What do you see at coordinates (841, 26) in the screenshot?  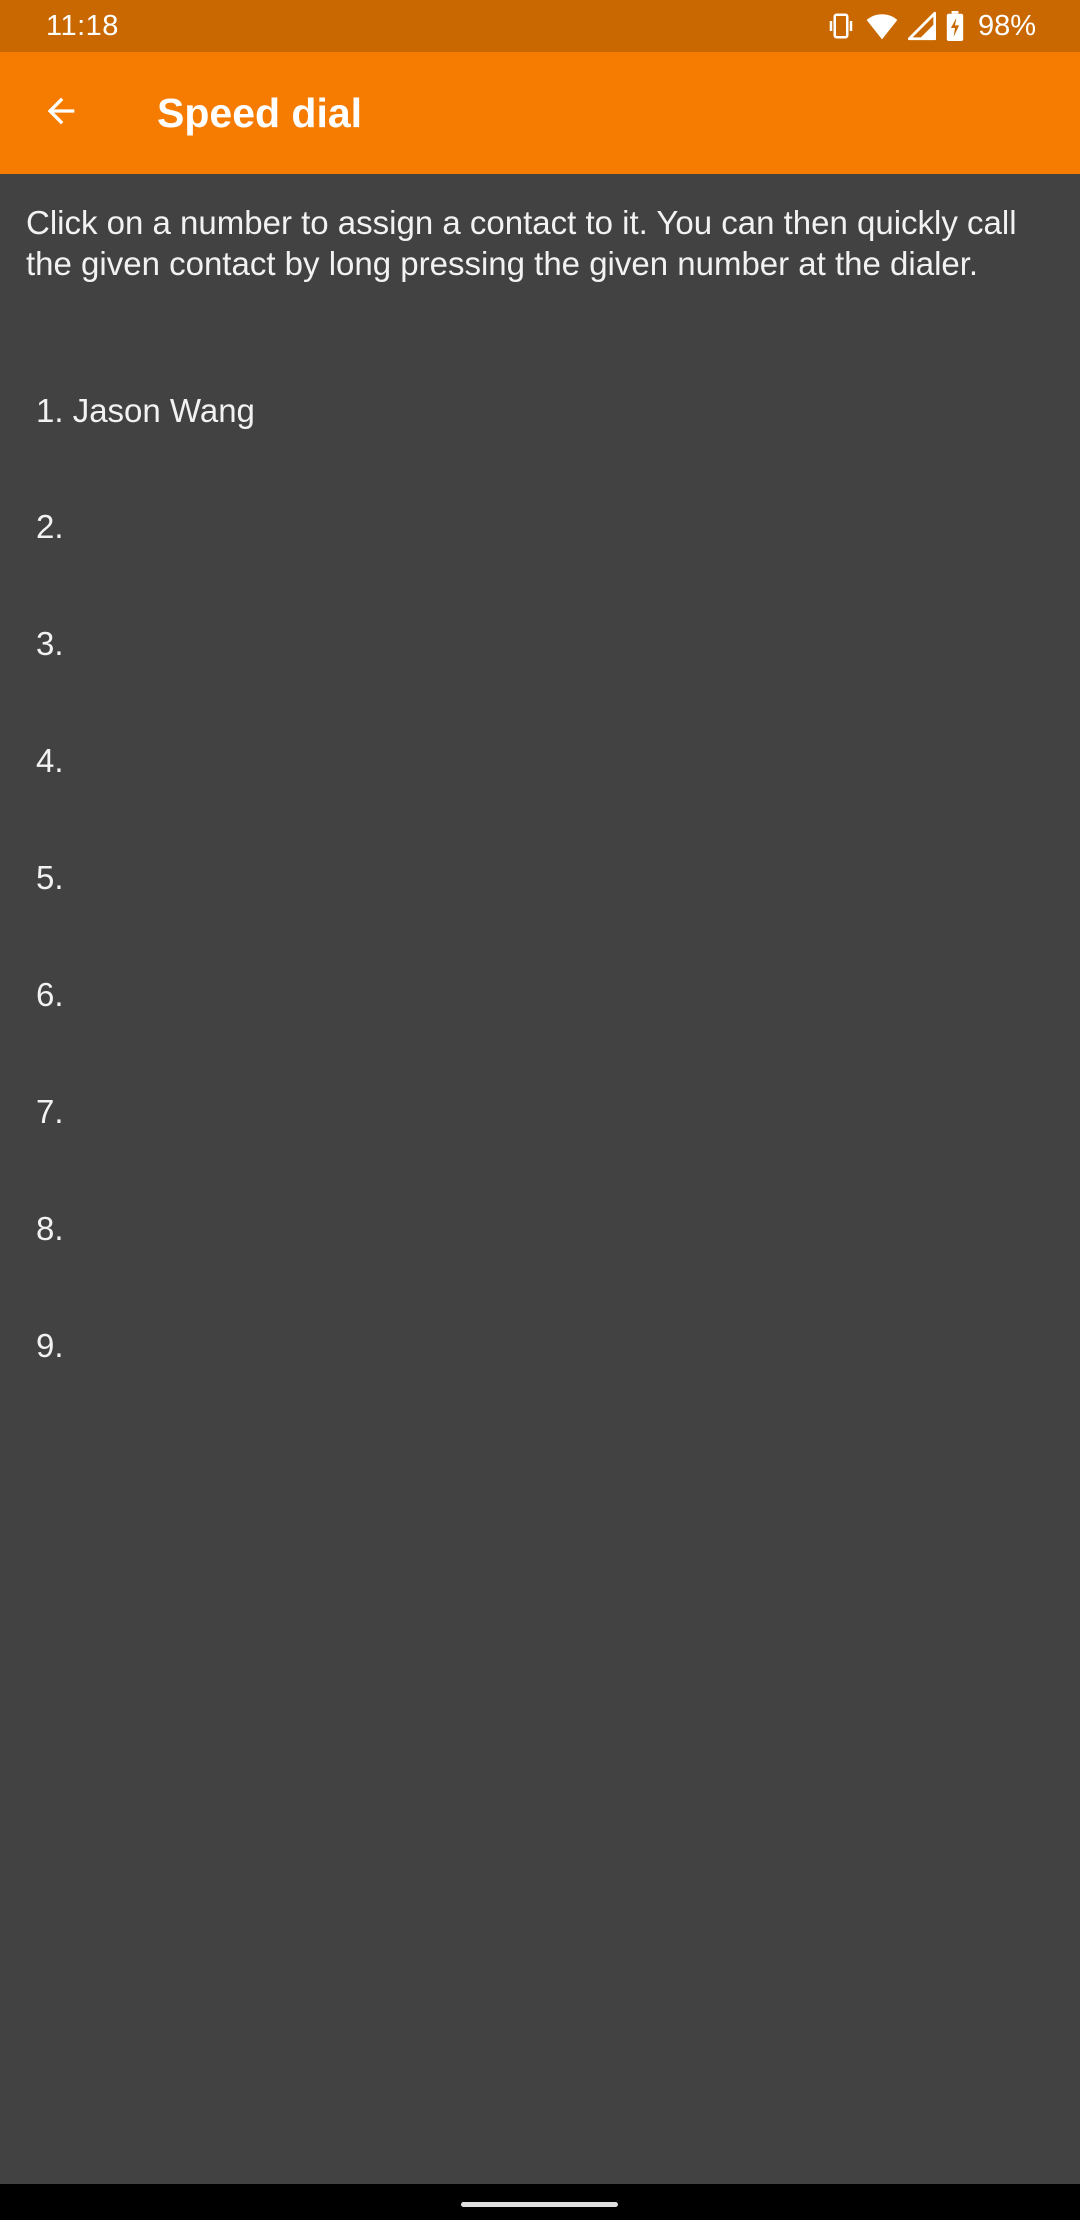 I see `vibrate-icon` at bounding box center [841, 26].